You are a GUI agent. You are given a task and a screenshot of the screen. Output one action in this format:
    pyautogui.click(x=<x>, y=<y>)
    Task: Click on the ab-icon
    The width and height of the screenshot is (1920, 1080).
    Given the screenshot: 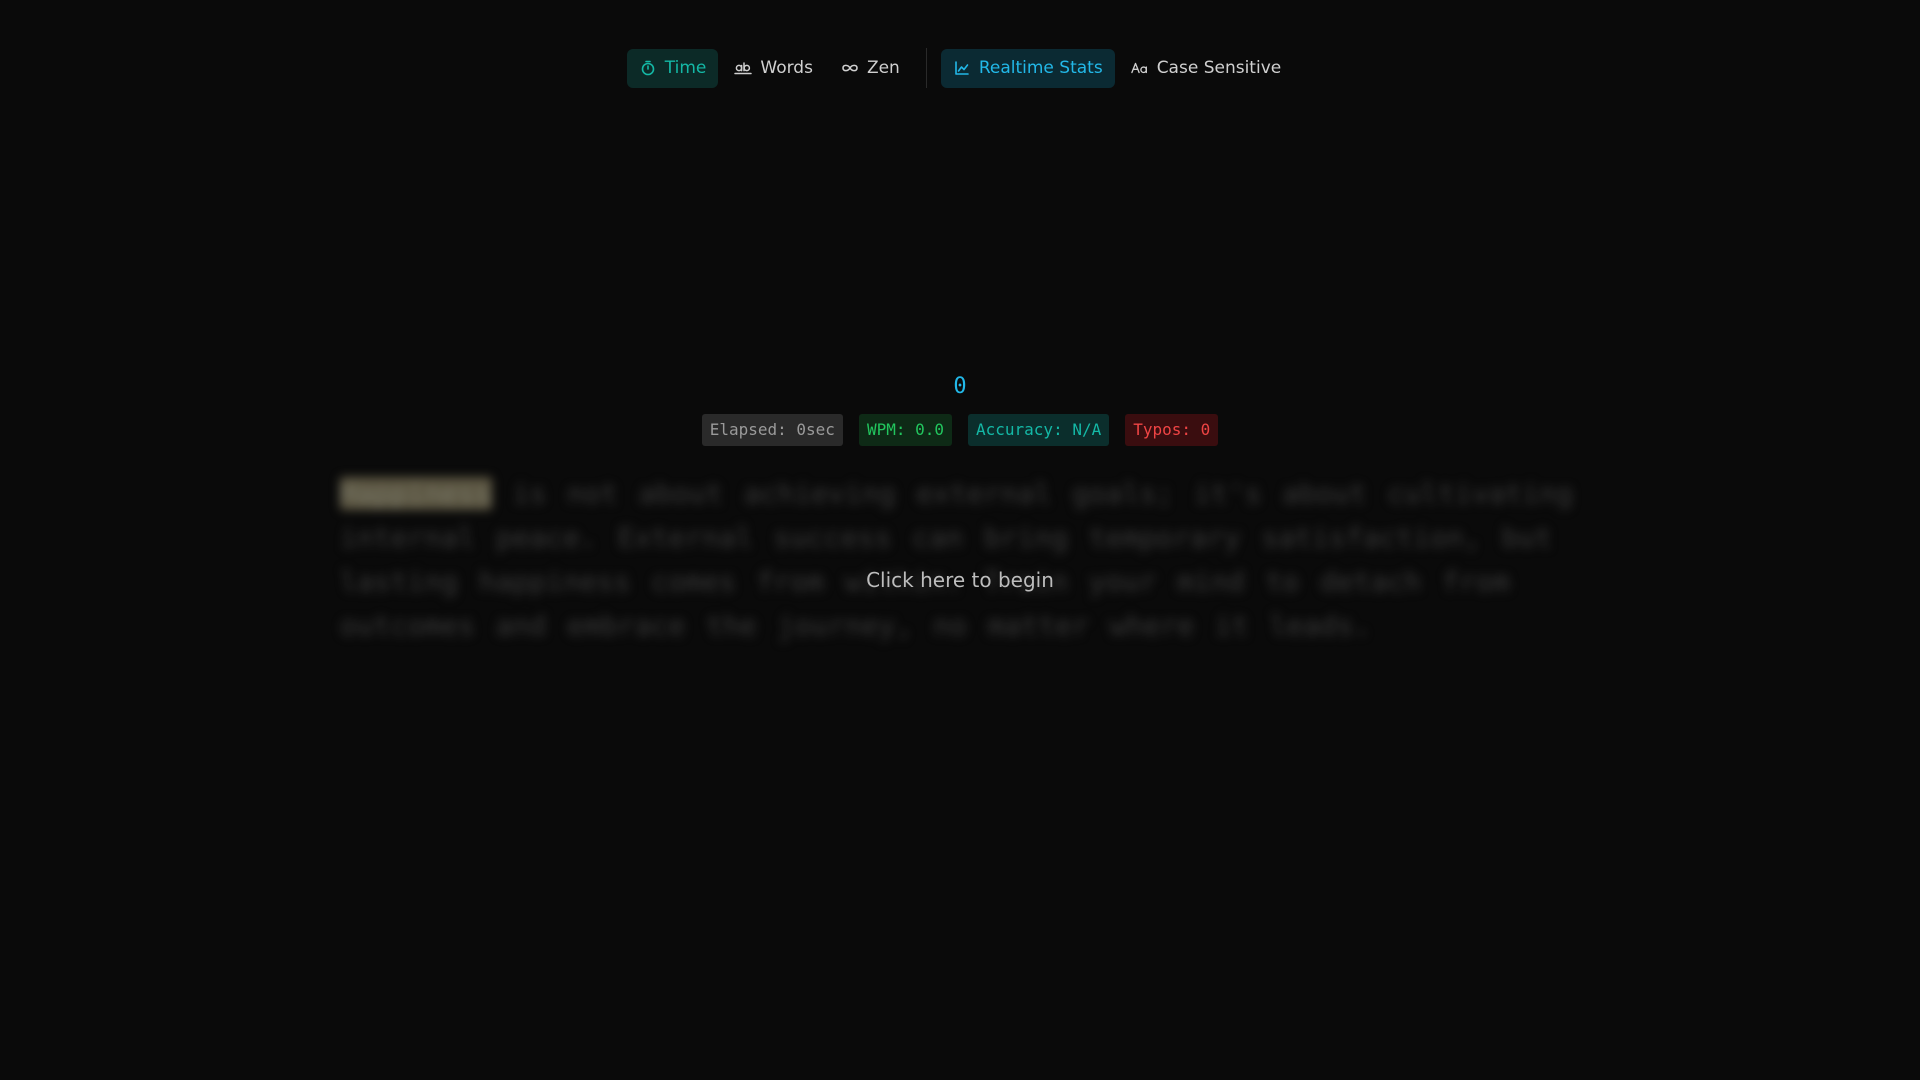 What is the action you would take?
    pyautogui.click(x=743, y=68)
    